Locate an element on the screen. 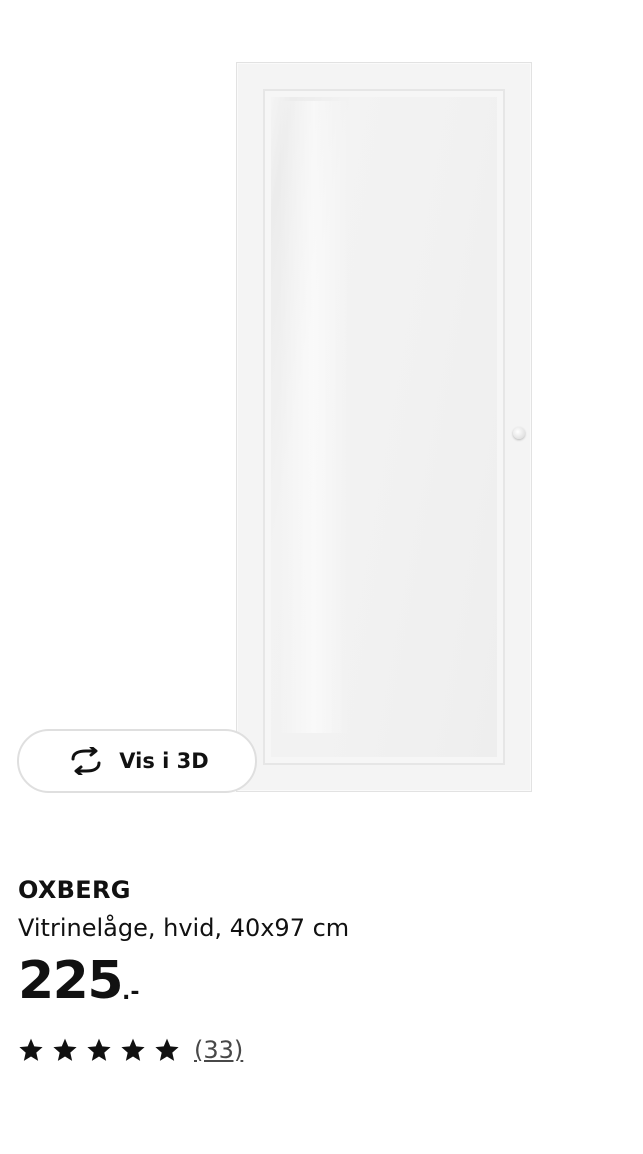  product-rating: (33) is located at coordinates (130, 1050).